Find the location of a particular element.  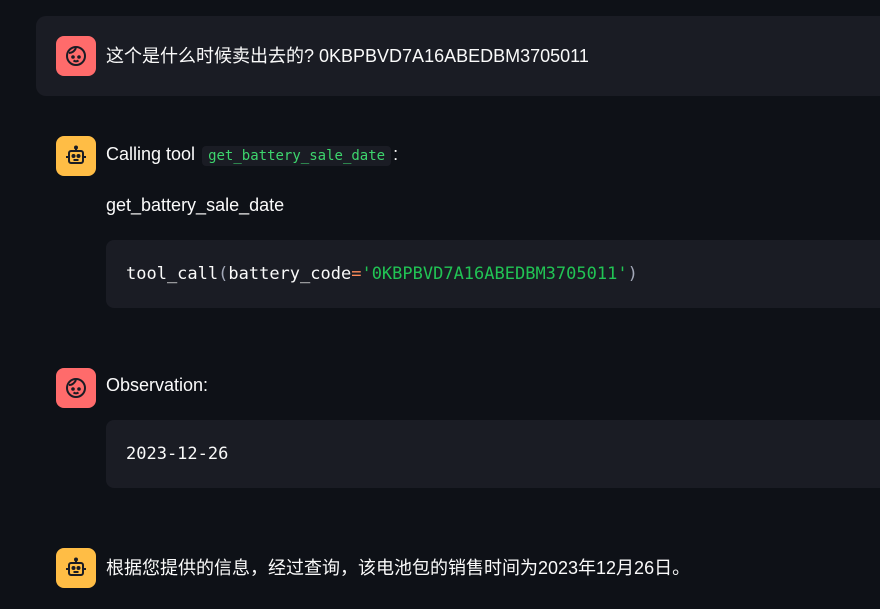

code-function: tool_call is located at coordinates (172, 274).